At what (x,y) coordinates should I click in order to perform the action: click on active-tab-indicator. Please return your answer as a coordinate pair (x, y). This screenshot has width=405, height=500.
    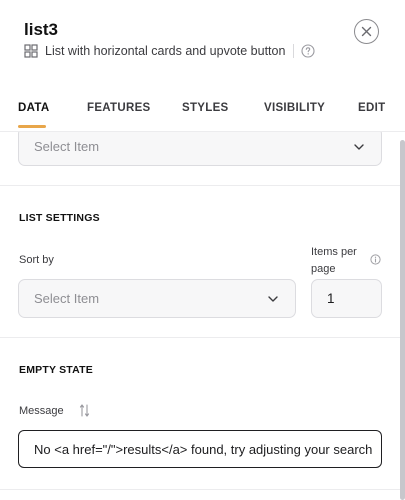
    Looking at the image, I should click on (32, 126).